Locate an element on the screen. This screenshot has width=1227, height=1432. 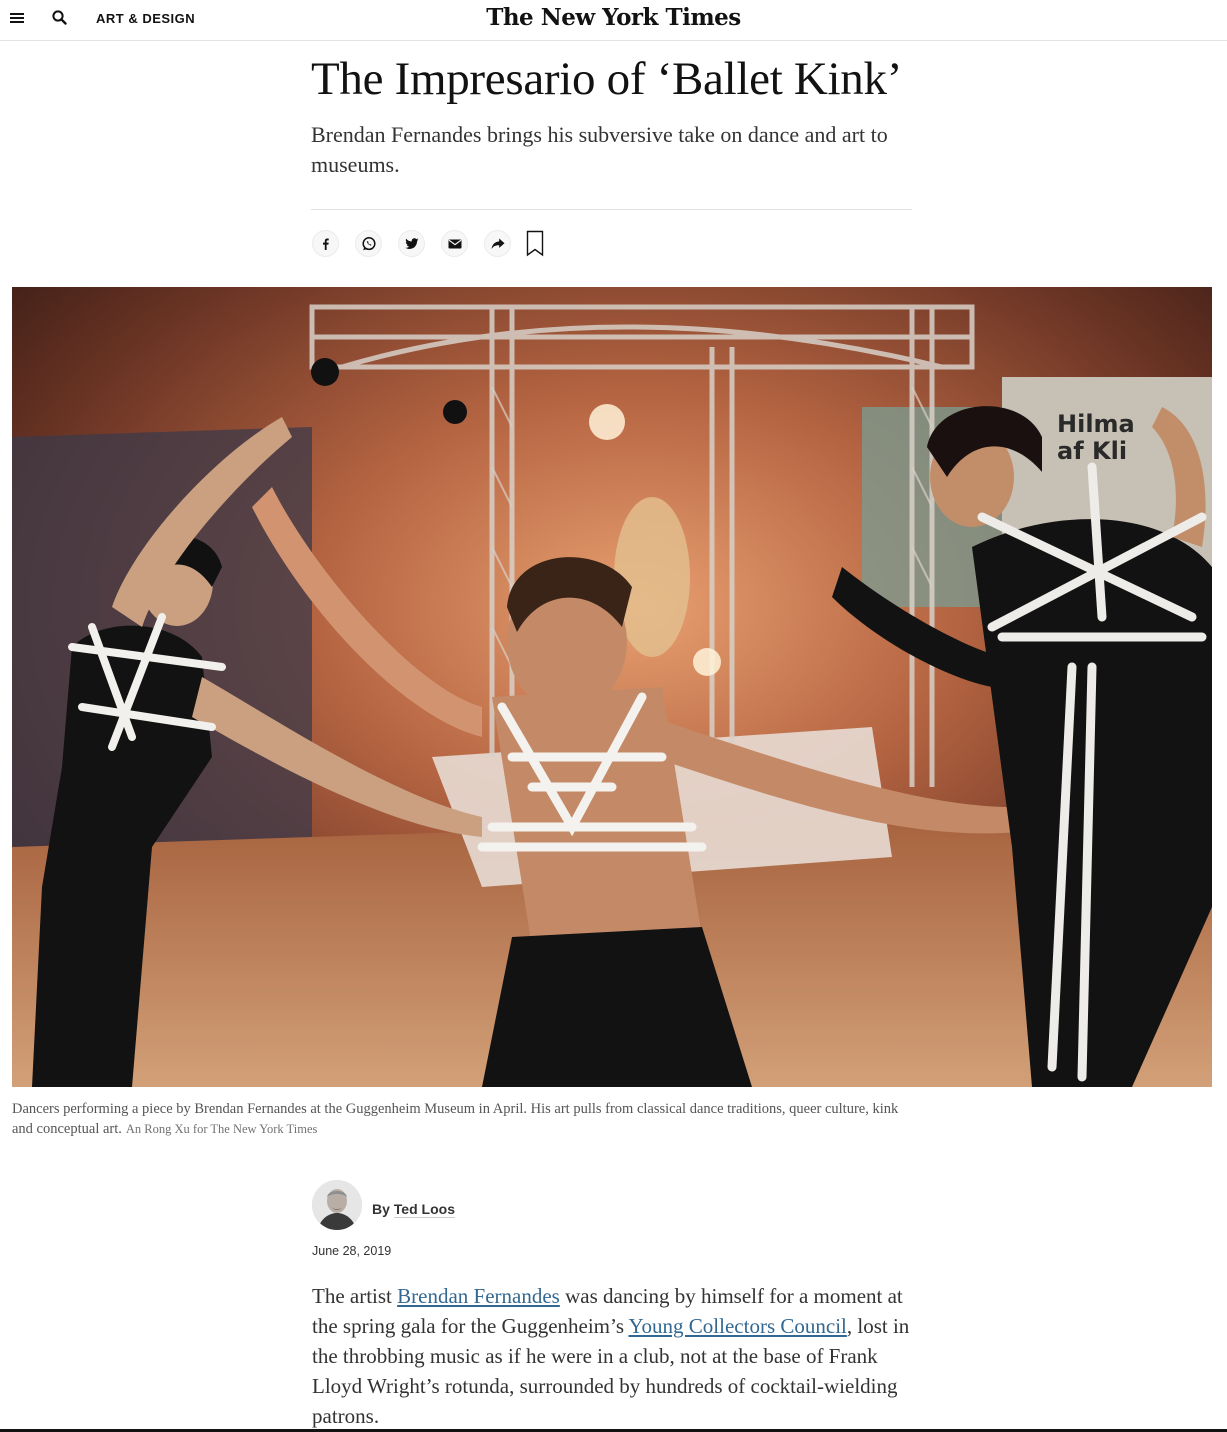
bookmark-icon is located at coordinates (535, 243).